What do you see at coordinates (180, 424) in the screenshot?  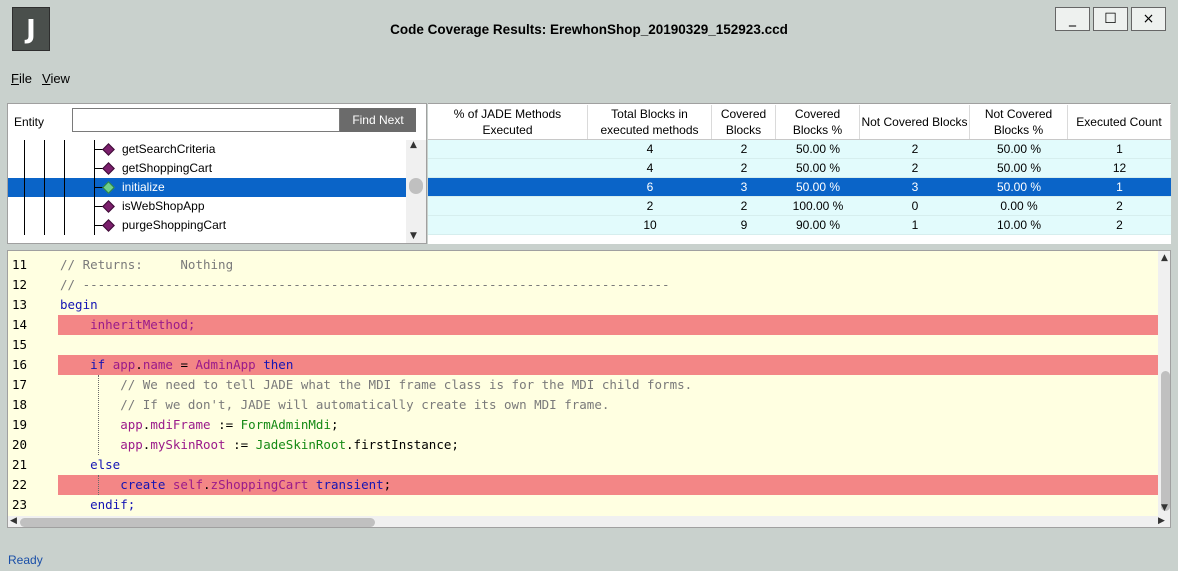 I see `code-token: mdiFrame` at bounding box center [180, 424].